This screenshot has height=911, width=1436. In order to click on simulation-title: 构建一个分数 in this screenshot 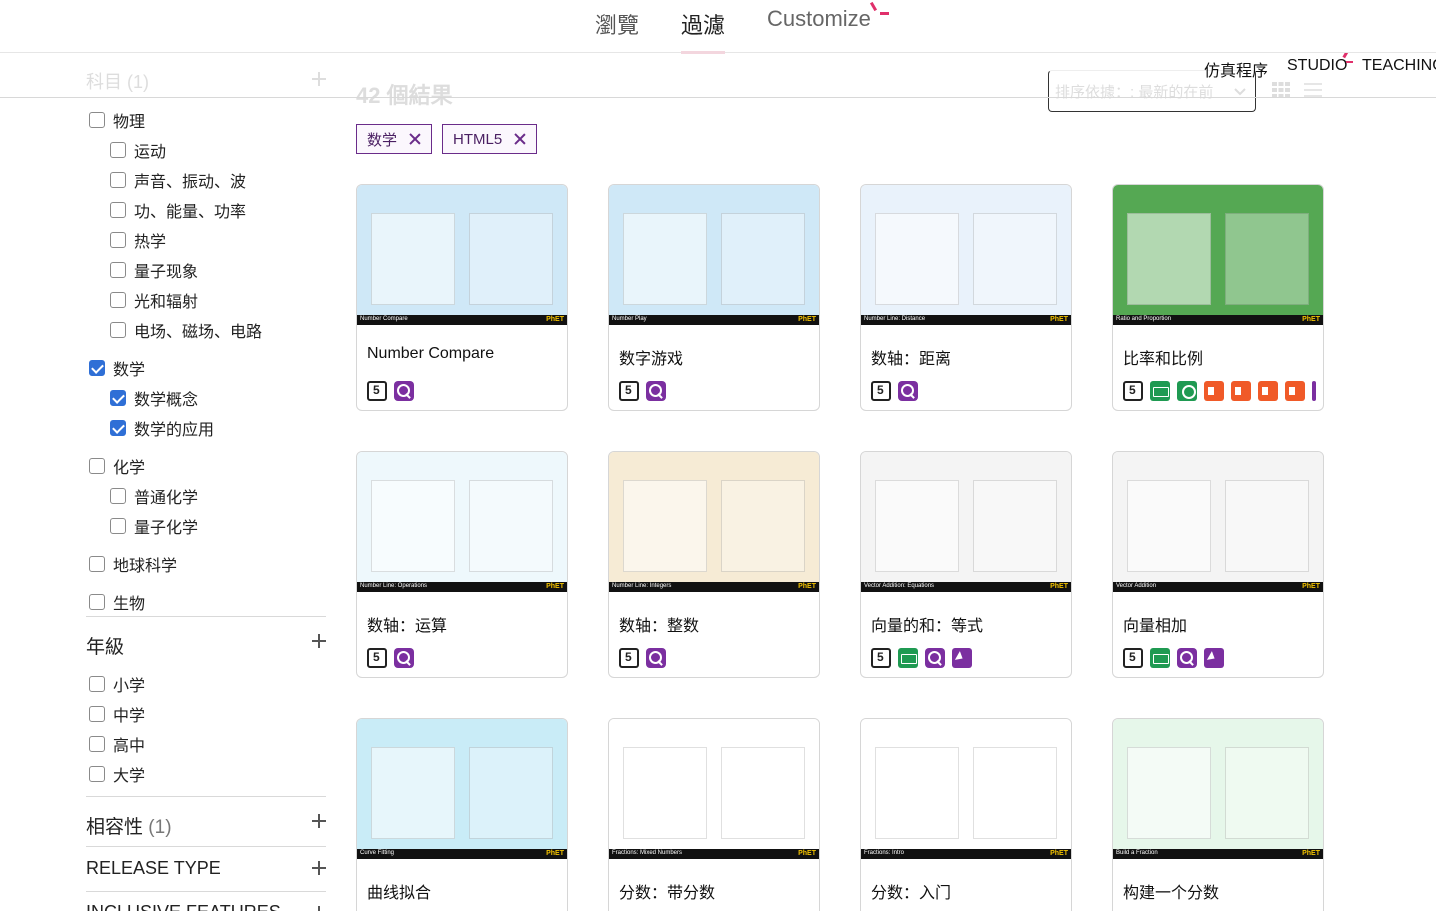, I will do `click(1171, 891)`.